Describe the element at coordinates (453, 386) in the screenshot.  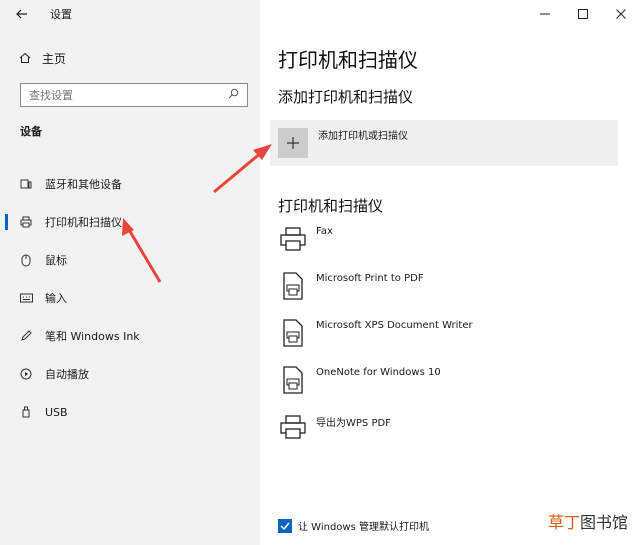
I see `list-item: OneNote for Windows 10` at that location.